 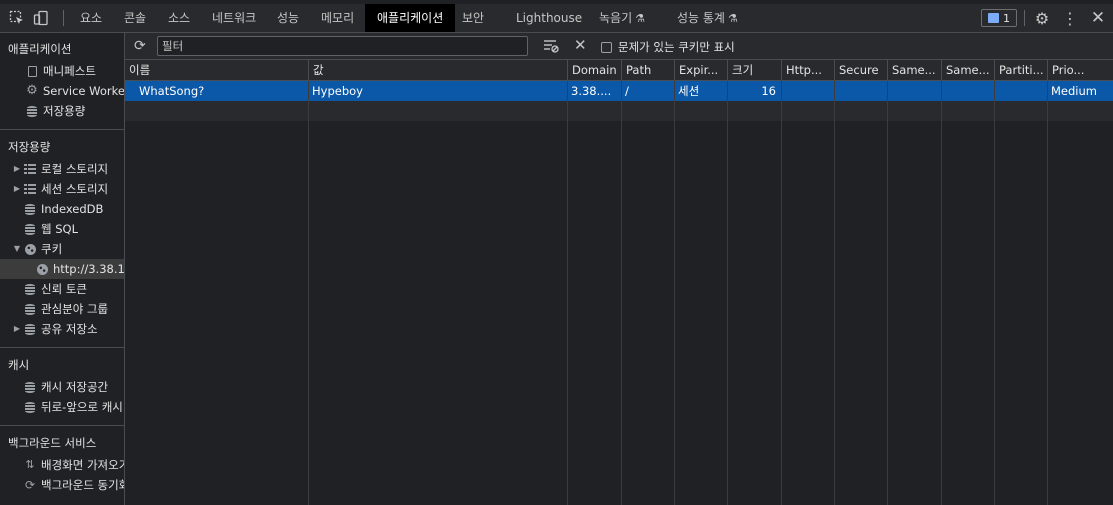 I want to click on sidebar-item-web-sql: 웹 SQL, so click(x=62, y=229).